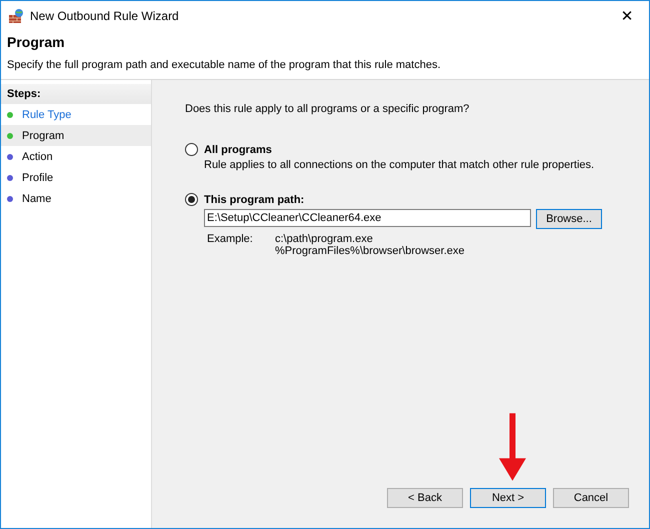  Describe the element at coordinates (324, 239) in the screenshot. I see `example-path: c:\path\program.exe` at that location.